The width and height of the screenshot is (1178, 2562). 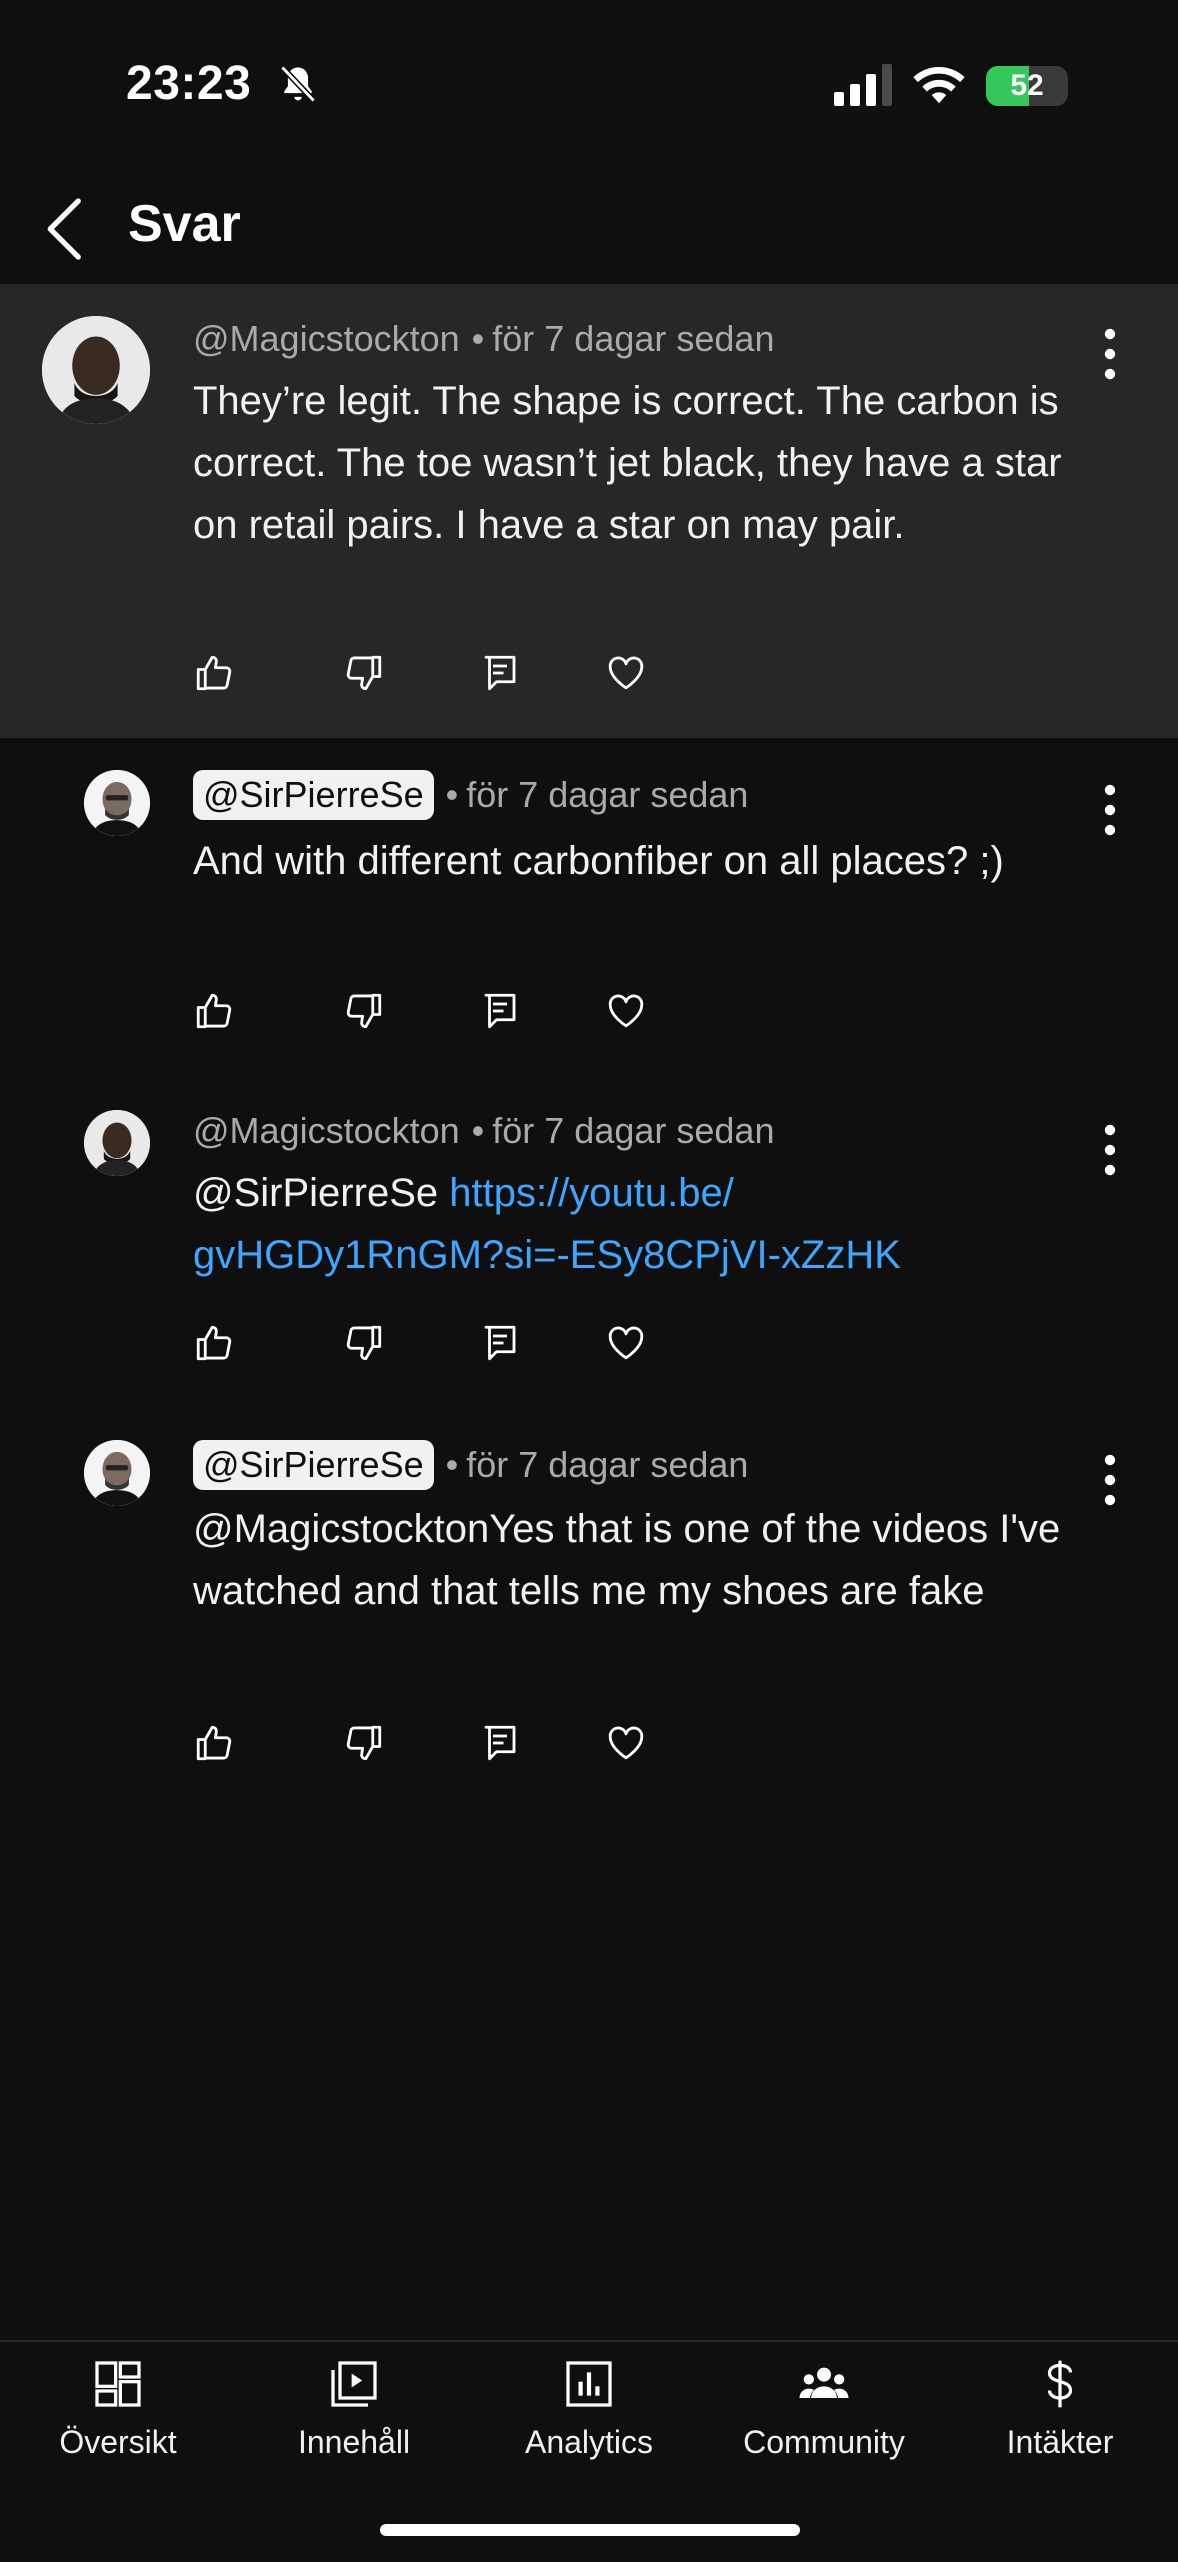 I want to click on home-indicator, so click(x=590, y=2530).